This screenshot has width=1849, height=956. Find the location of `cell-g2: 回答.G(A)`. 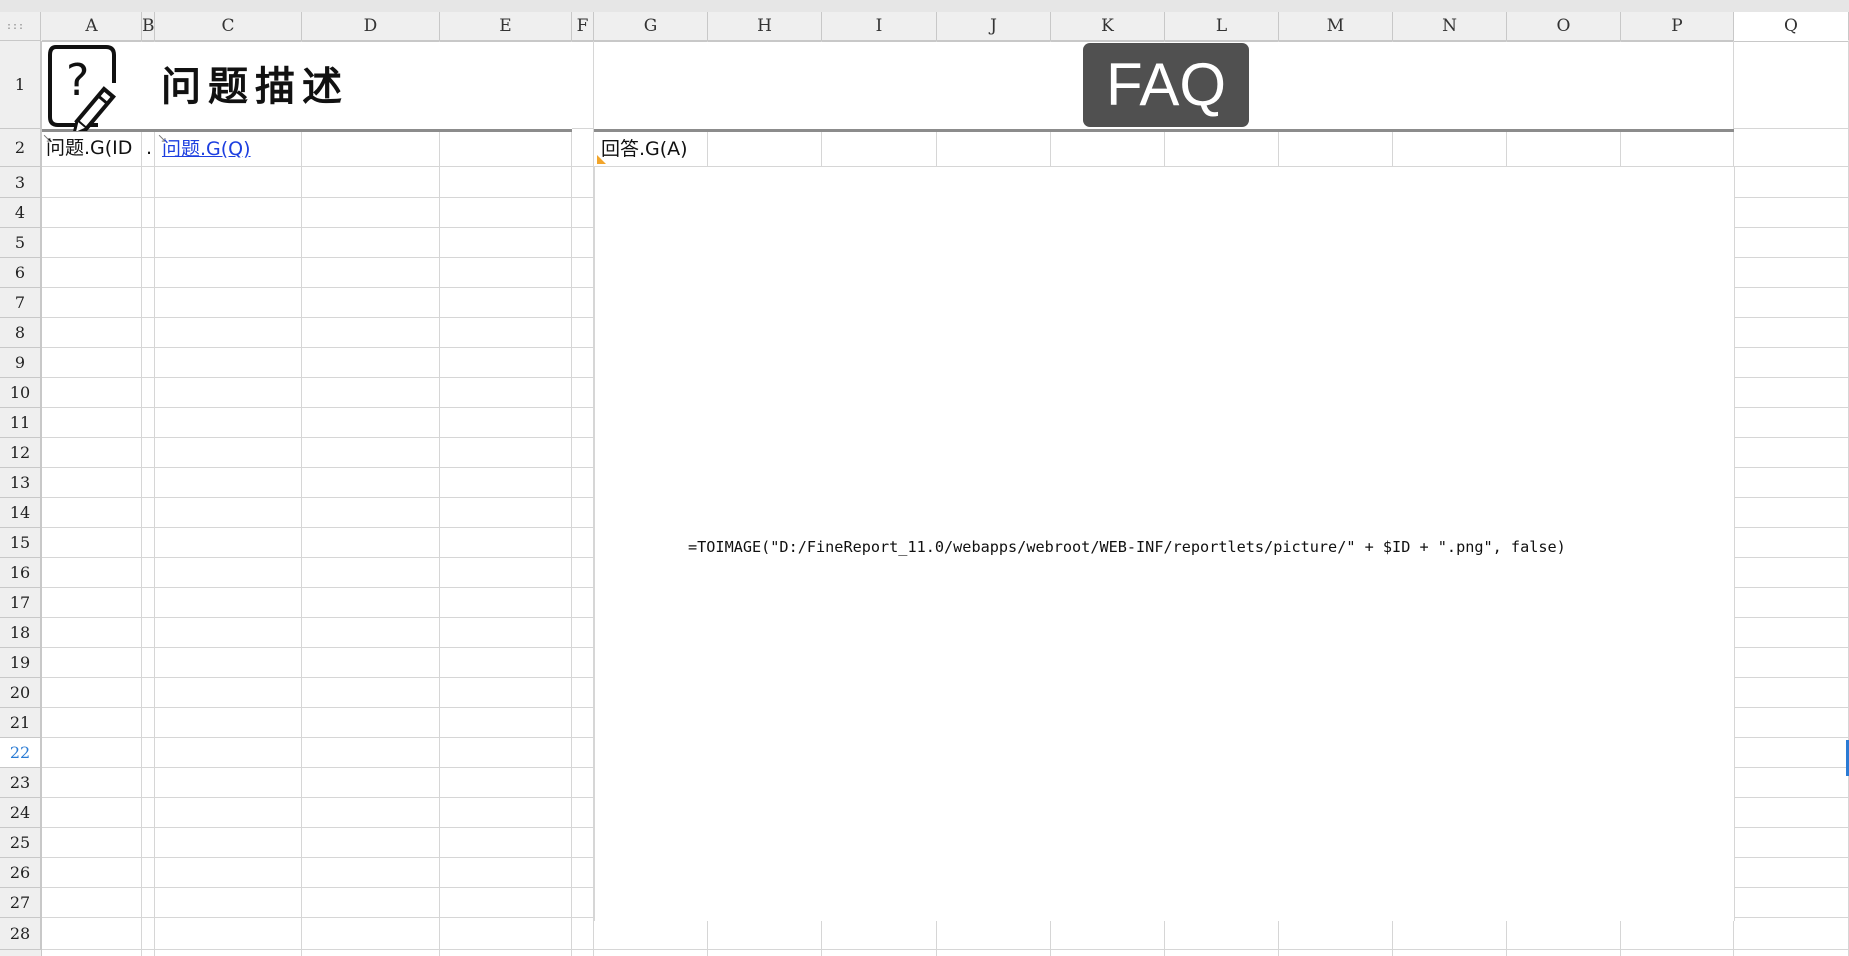

cell-g2: 回答.G(A) is located at coordinates (644, 149).